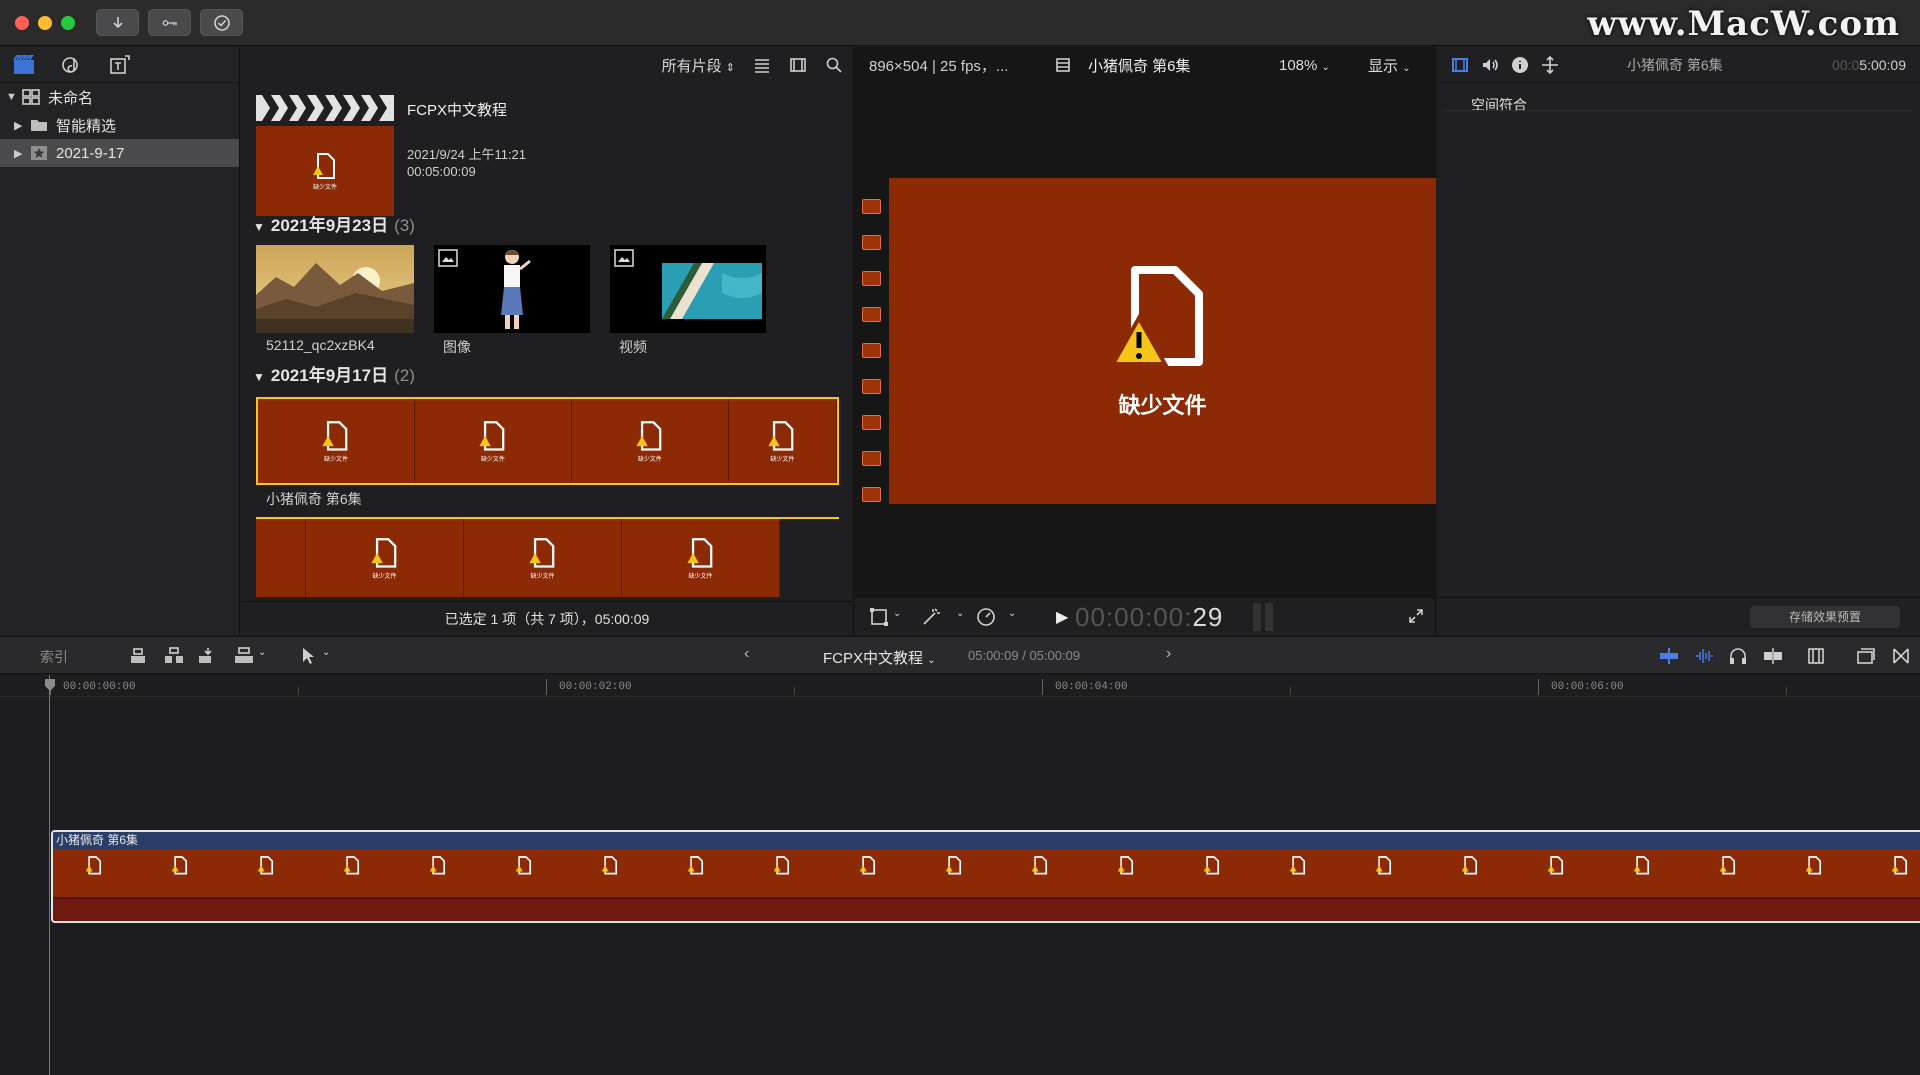 This screenshot has width=1920, height=1075. I want to click on ruler-label: 00:00:06:00, so click(1587, 687).